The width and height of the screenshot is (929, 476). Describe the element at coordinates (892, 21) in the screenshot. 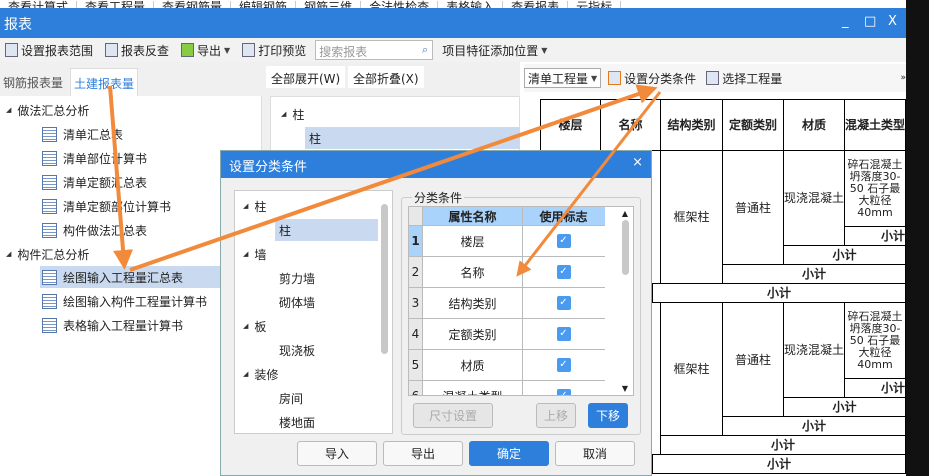

I see `close-button: X` at that location.